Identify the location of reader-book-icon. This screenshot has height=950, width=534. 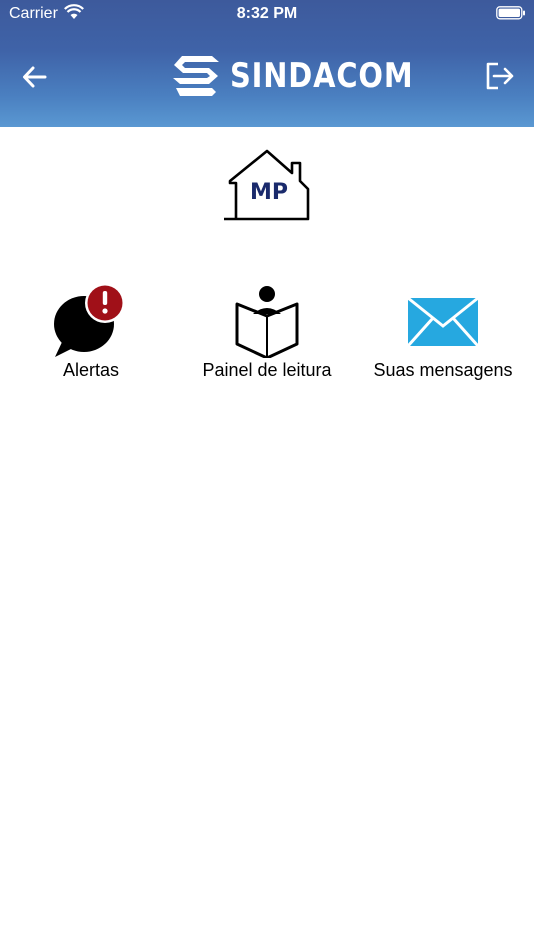
(267, 322).